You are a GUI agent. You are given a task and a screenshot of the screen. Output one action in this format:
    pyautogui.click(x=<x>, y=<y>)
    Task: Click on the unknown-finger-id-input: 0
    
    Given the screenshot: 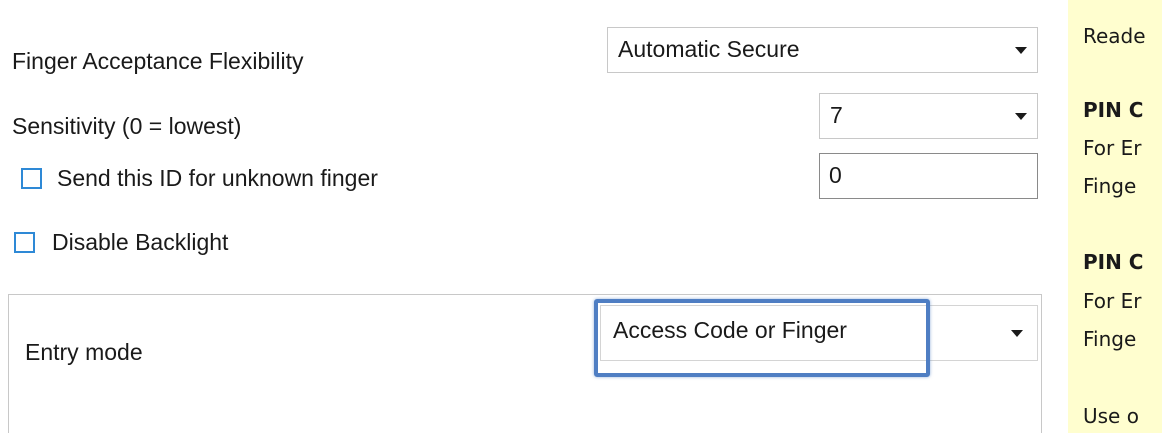 What is the action you would take?
    pyautogui.click(x=928, y=176)
    